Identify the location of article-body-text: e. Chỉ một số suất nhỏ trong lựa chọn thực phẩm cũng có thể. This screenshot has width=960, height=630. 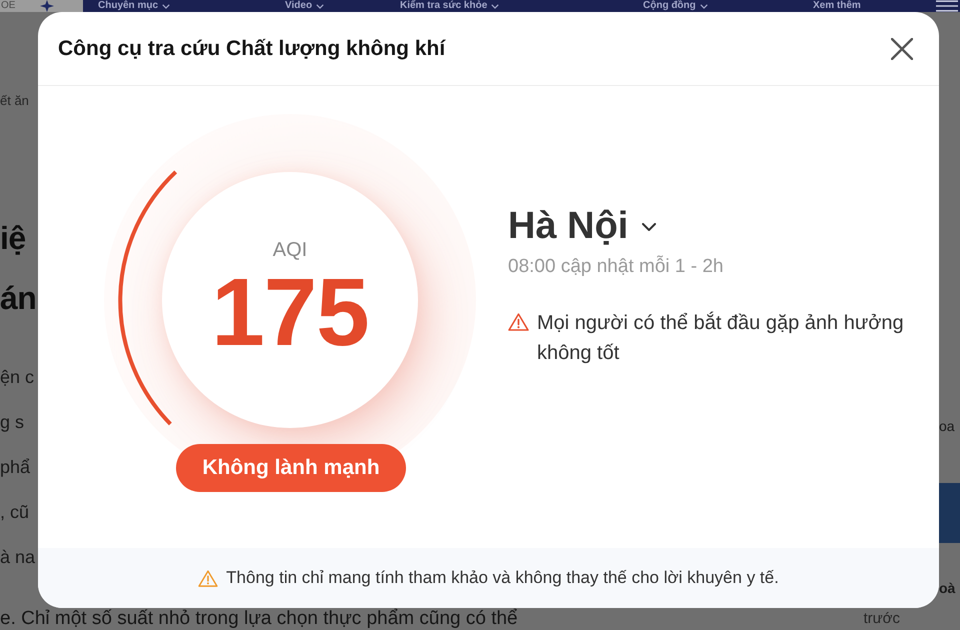
(259, 619).